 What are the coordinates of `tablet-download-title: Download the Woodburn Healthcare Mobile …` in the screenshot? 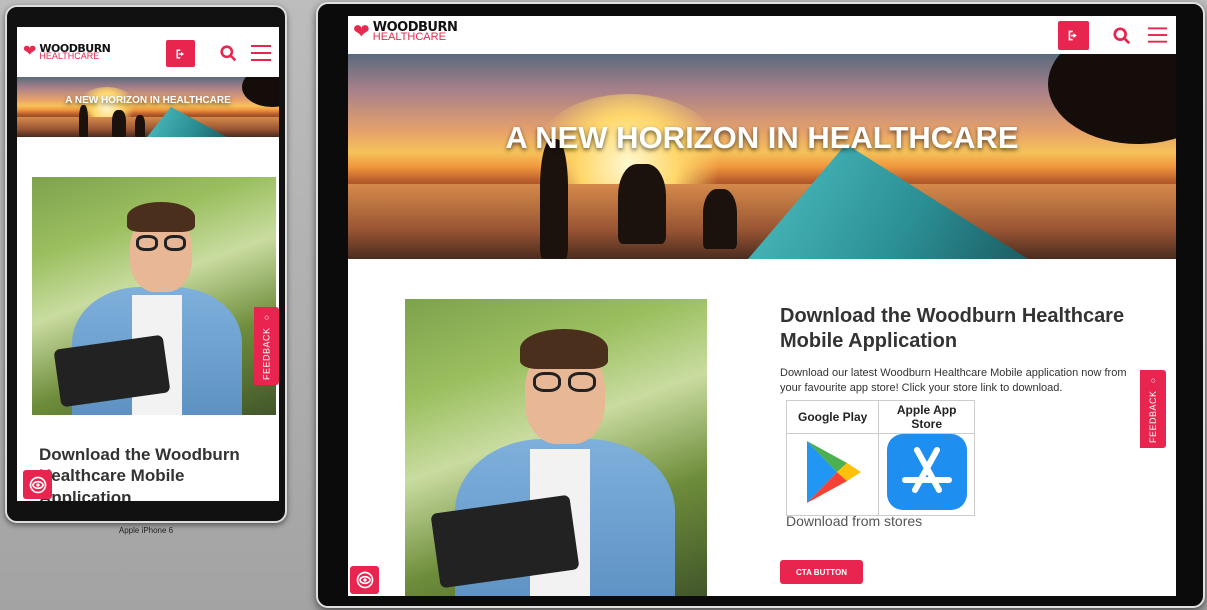 It's located at (952, 328).